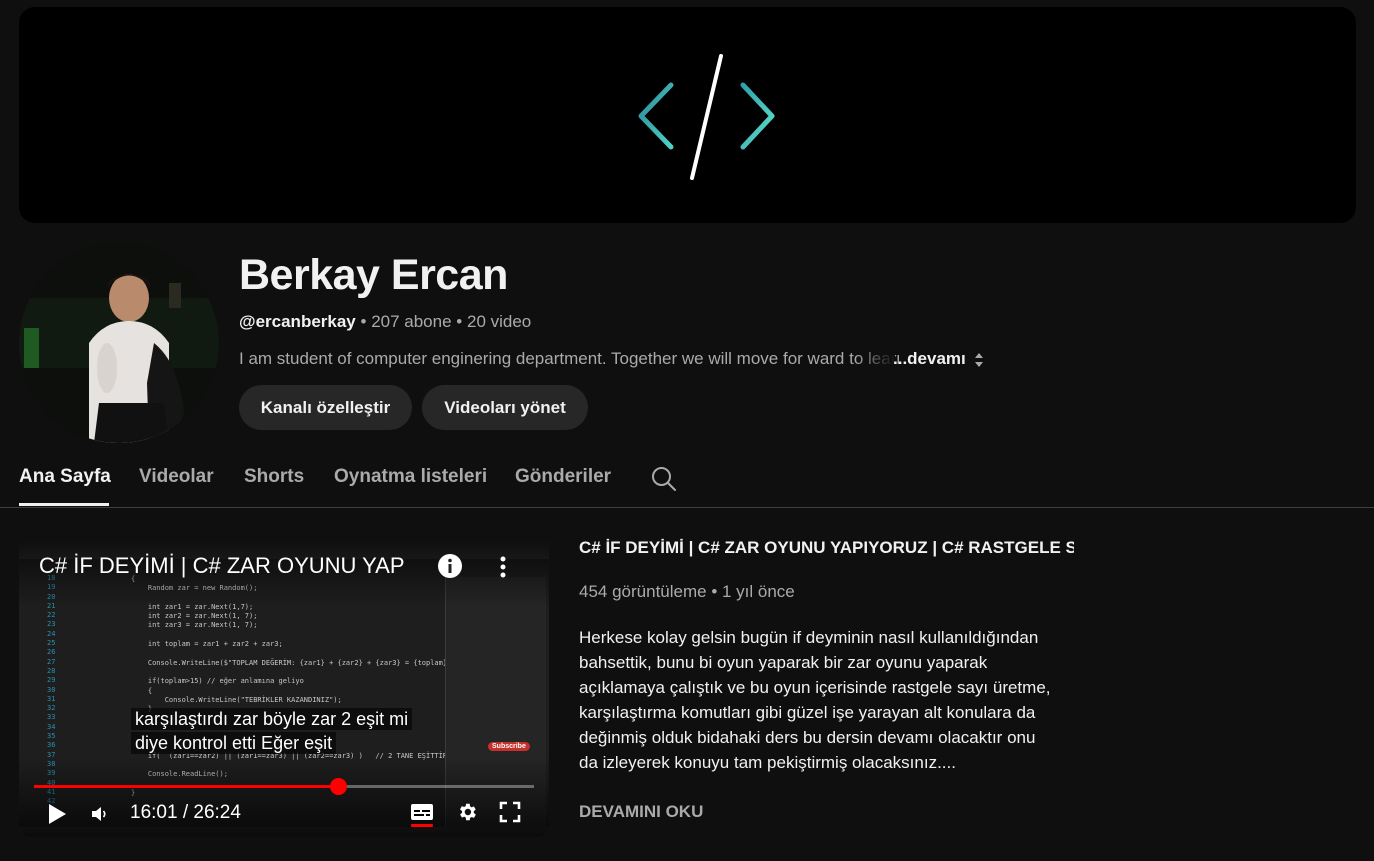 The width and height of the screenshot is (1374, 861). What do you see at coordinates (185, 812) in the screenshot?
I see `time-display: 16:01 / 26:24` at bounding box center [185, 812].